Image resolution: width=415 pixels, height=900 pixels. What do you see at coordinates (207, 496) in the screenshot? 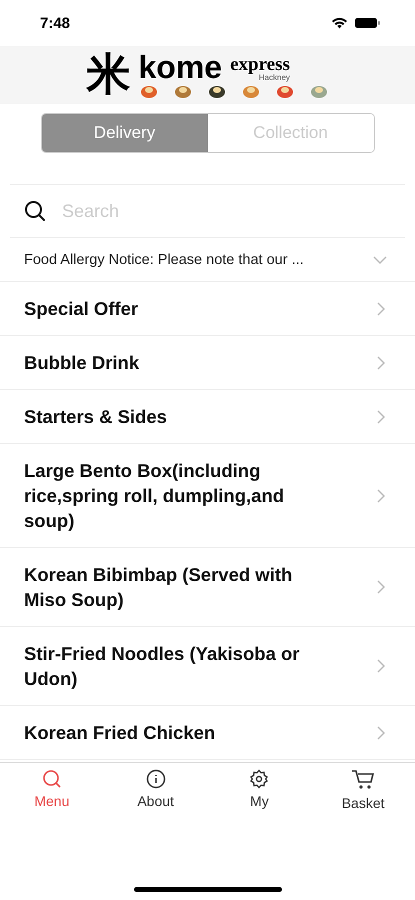
I see `category-item: Large Bento Box(including rice,spring roll, dumpling,and soup)` at bounding box center [207, 496].